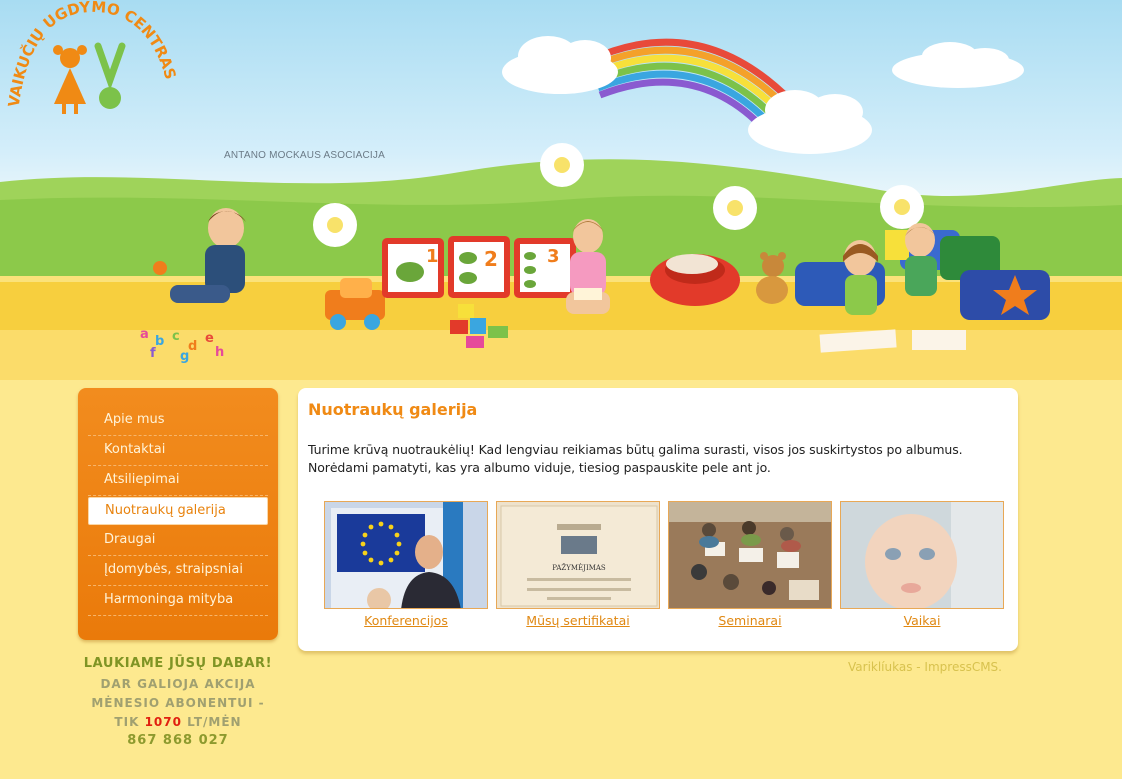  Describe the element at coordinates (178, 541) in the screenshot. I see `menu-item-draugai: Draugai` at that location.